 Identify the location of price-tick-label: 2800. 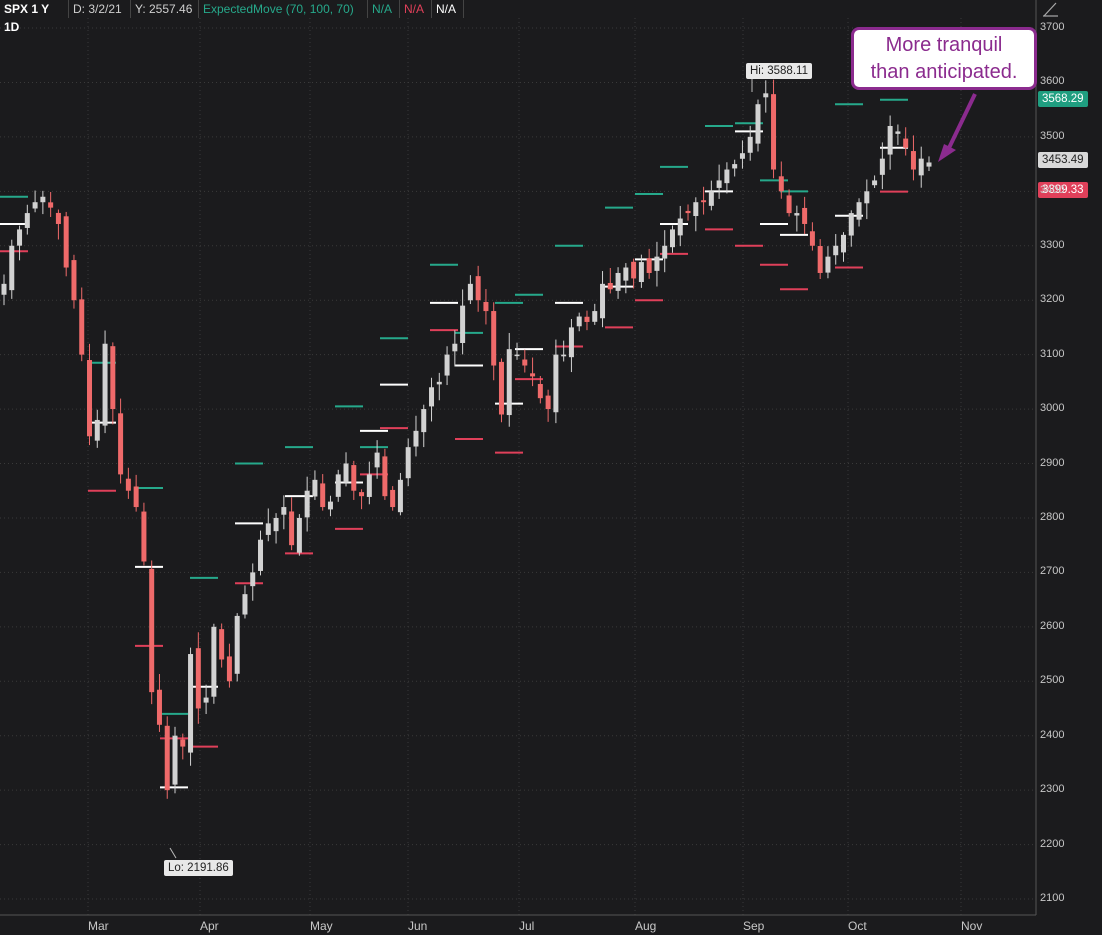
(1052, 516).